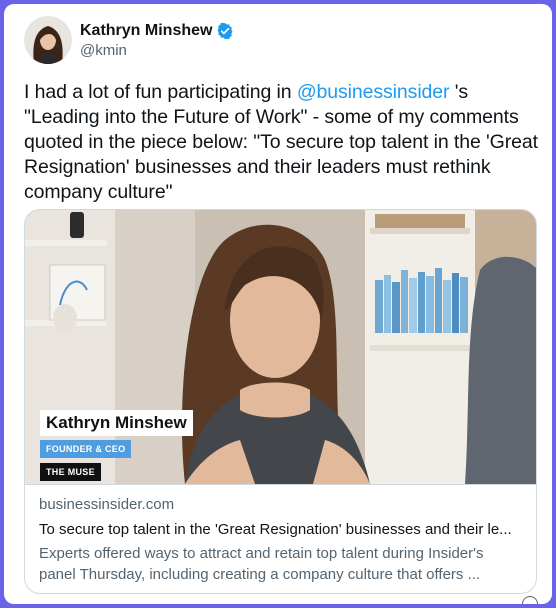 The image size is (556, 608). I want to click on lower-third-role: FOUNDER & CEO, so click(86, 449).